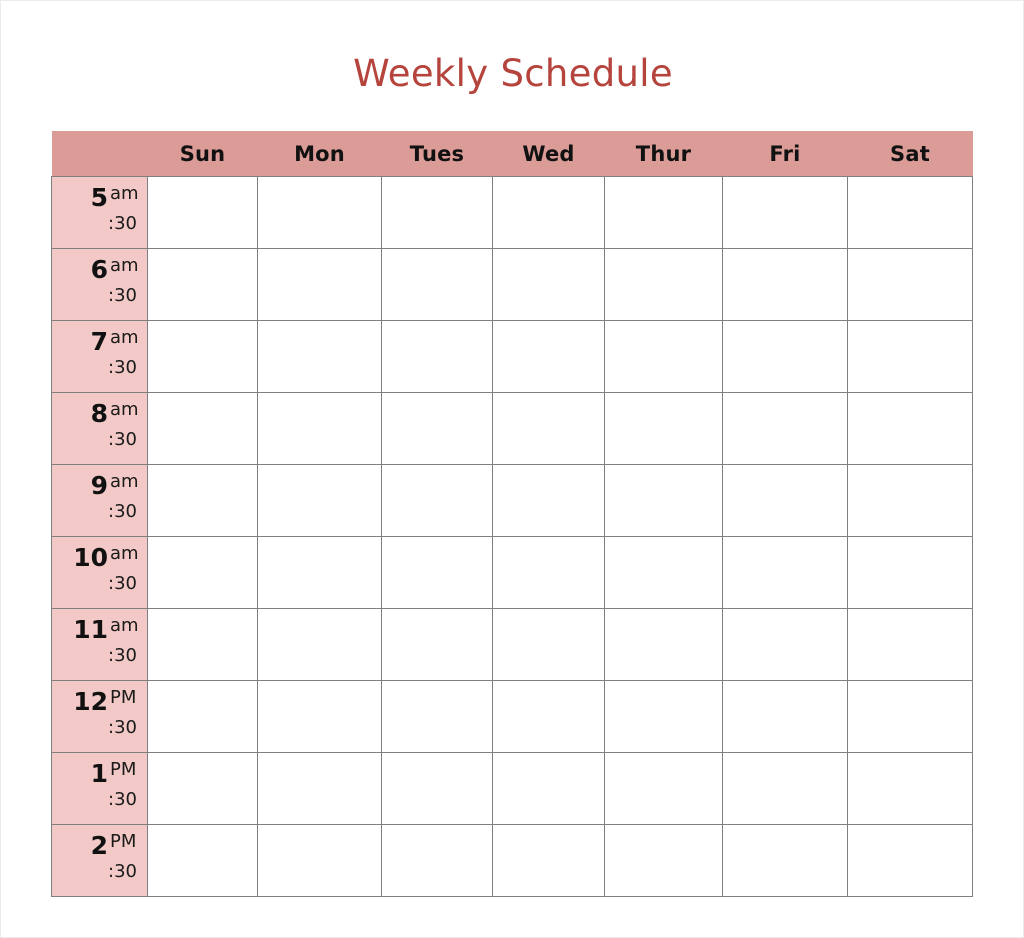 The image size is (1024, 938). I want to click on time-hour: 1, so click(99, 773).